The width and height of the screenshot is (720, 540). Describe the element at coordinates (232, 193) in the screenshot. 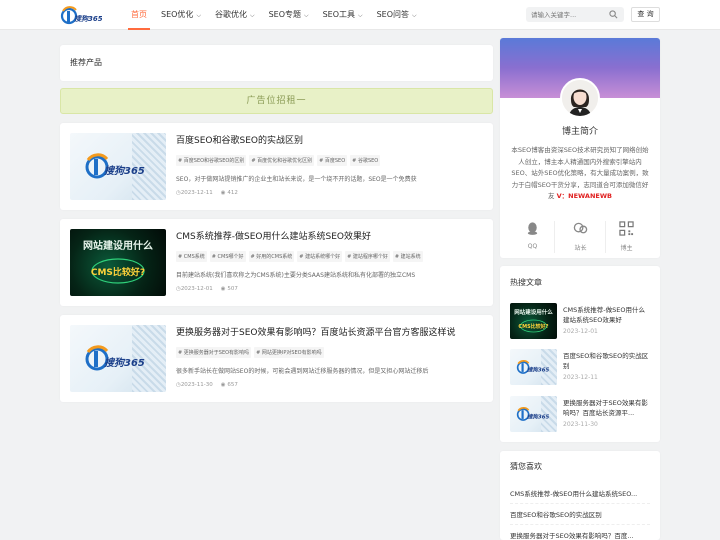

I see `post-views: 412` at that location.